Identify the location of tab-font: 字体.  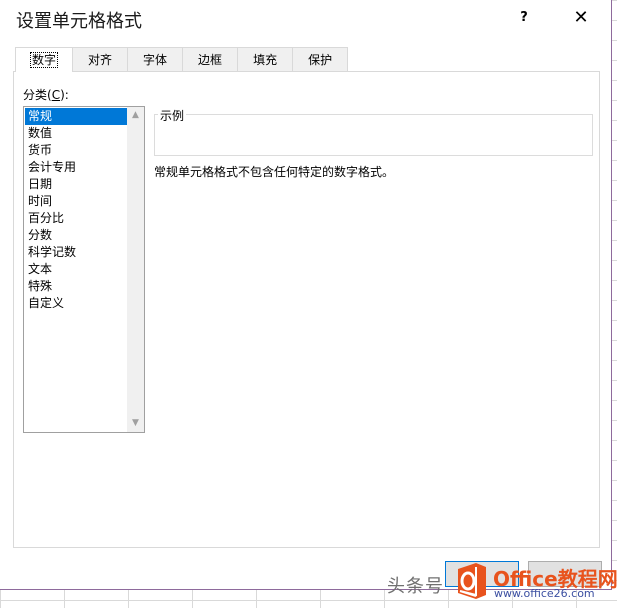
(155, 59).